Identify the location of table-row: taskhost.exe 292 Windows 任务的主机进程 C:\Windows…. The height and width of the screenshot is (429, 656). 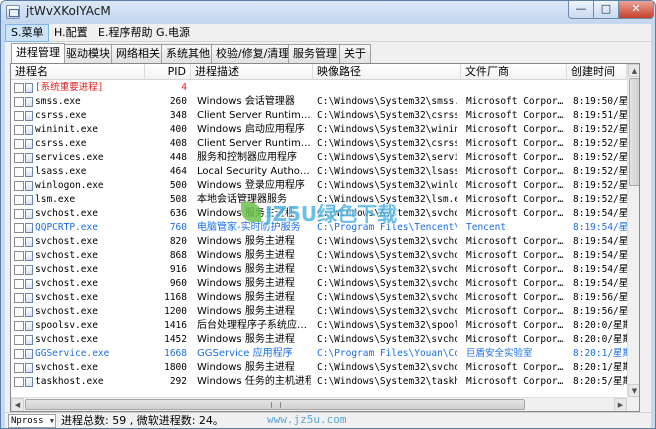
(319, 382).